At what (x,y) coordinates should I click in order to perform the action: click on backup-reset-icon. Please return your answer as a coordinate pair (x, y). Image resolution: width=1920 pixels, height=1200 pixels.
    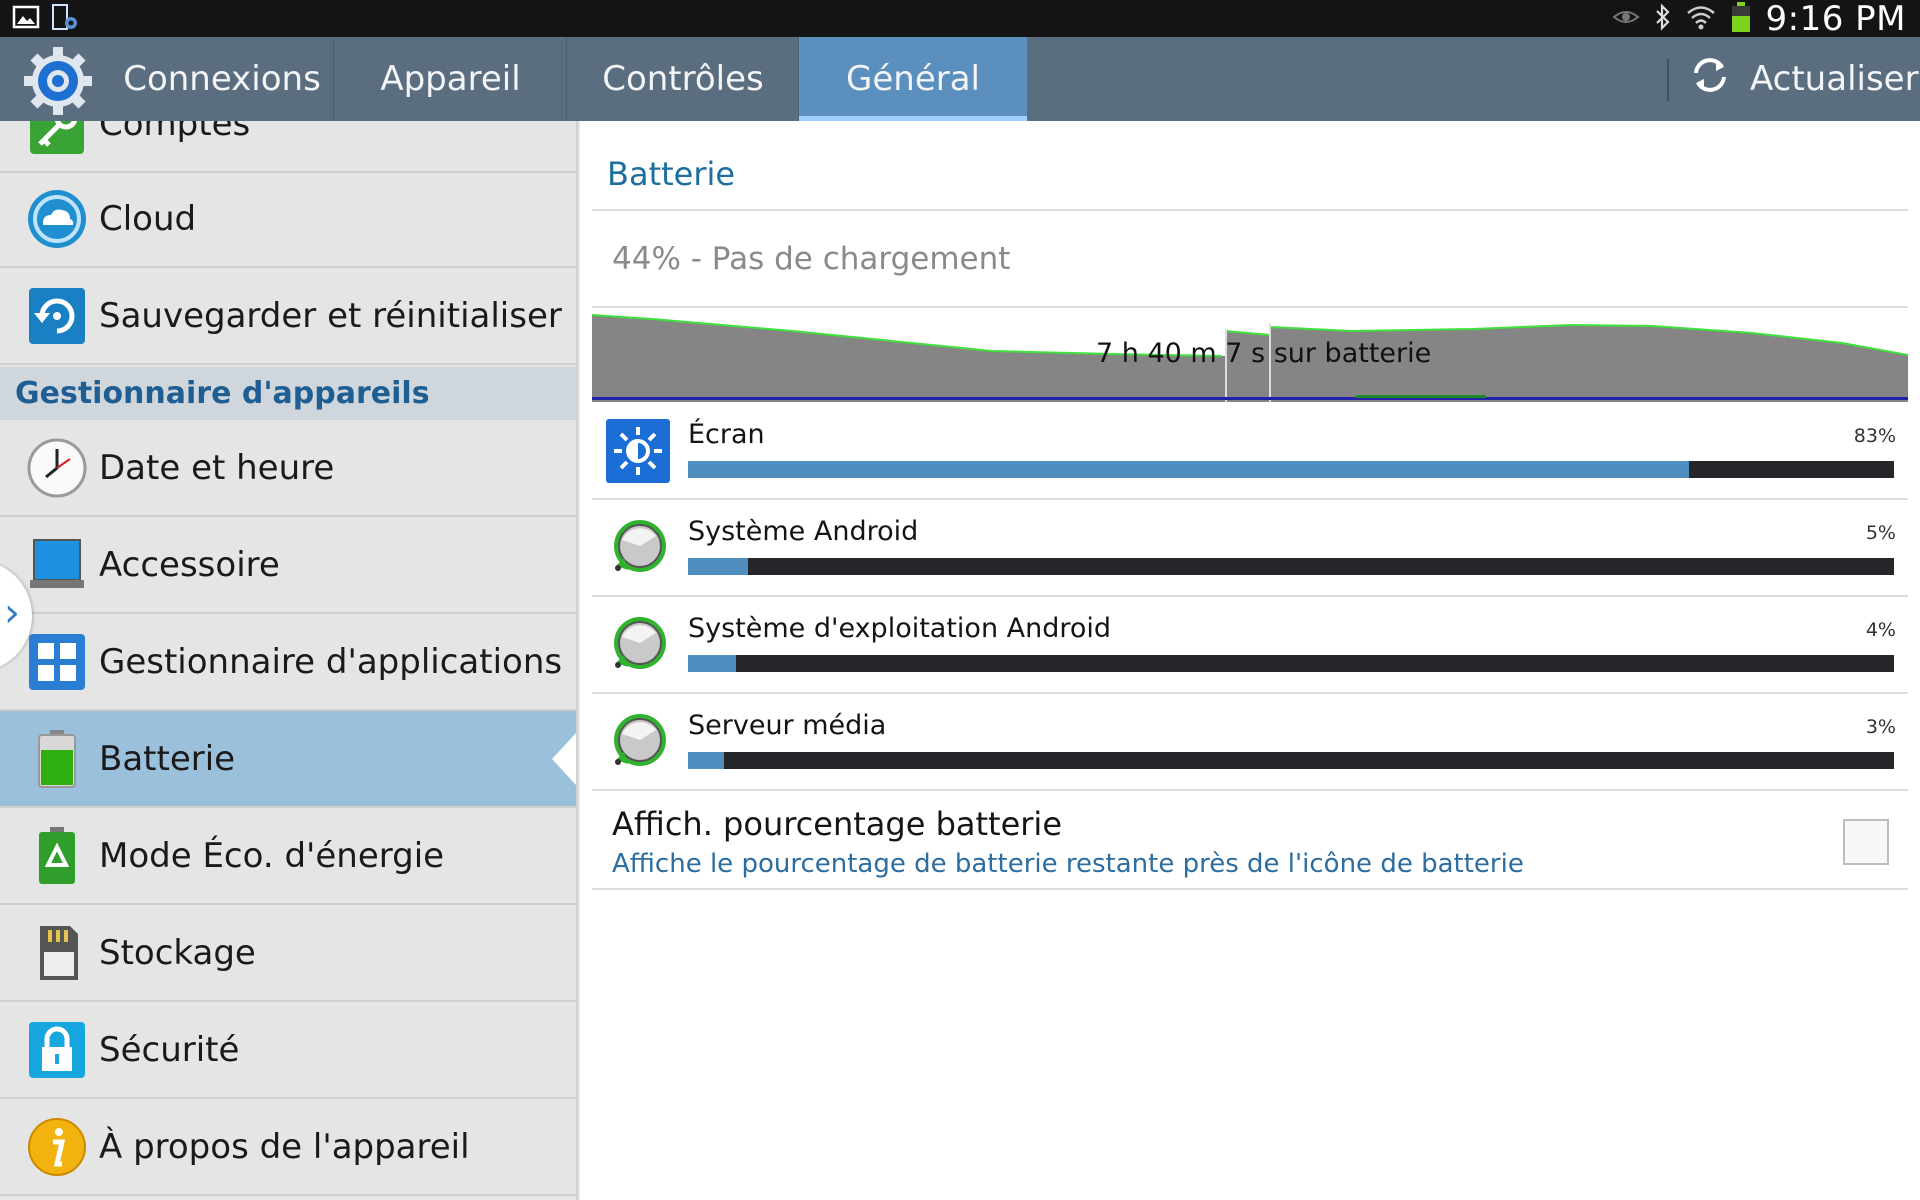
    Looking at the image, I should click on (57, 316).